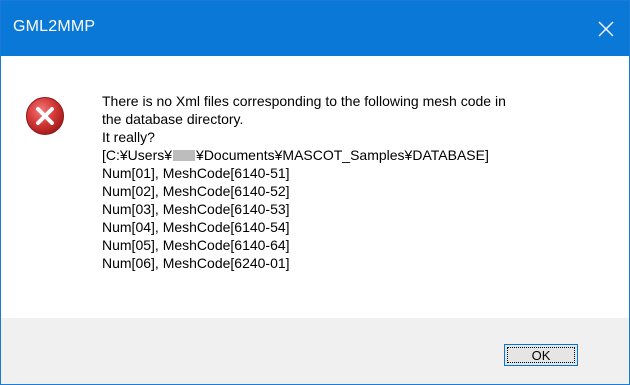 This screenshot has height=385, width=630. I want to click on ok-button: OK, so click(541, 355).